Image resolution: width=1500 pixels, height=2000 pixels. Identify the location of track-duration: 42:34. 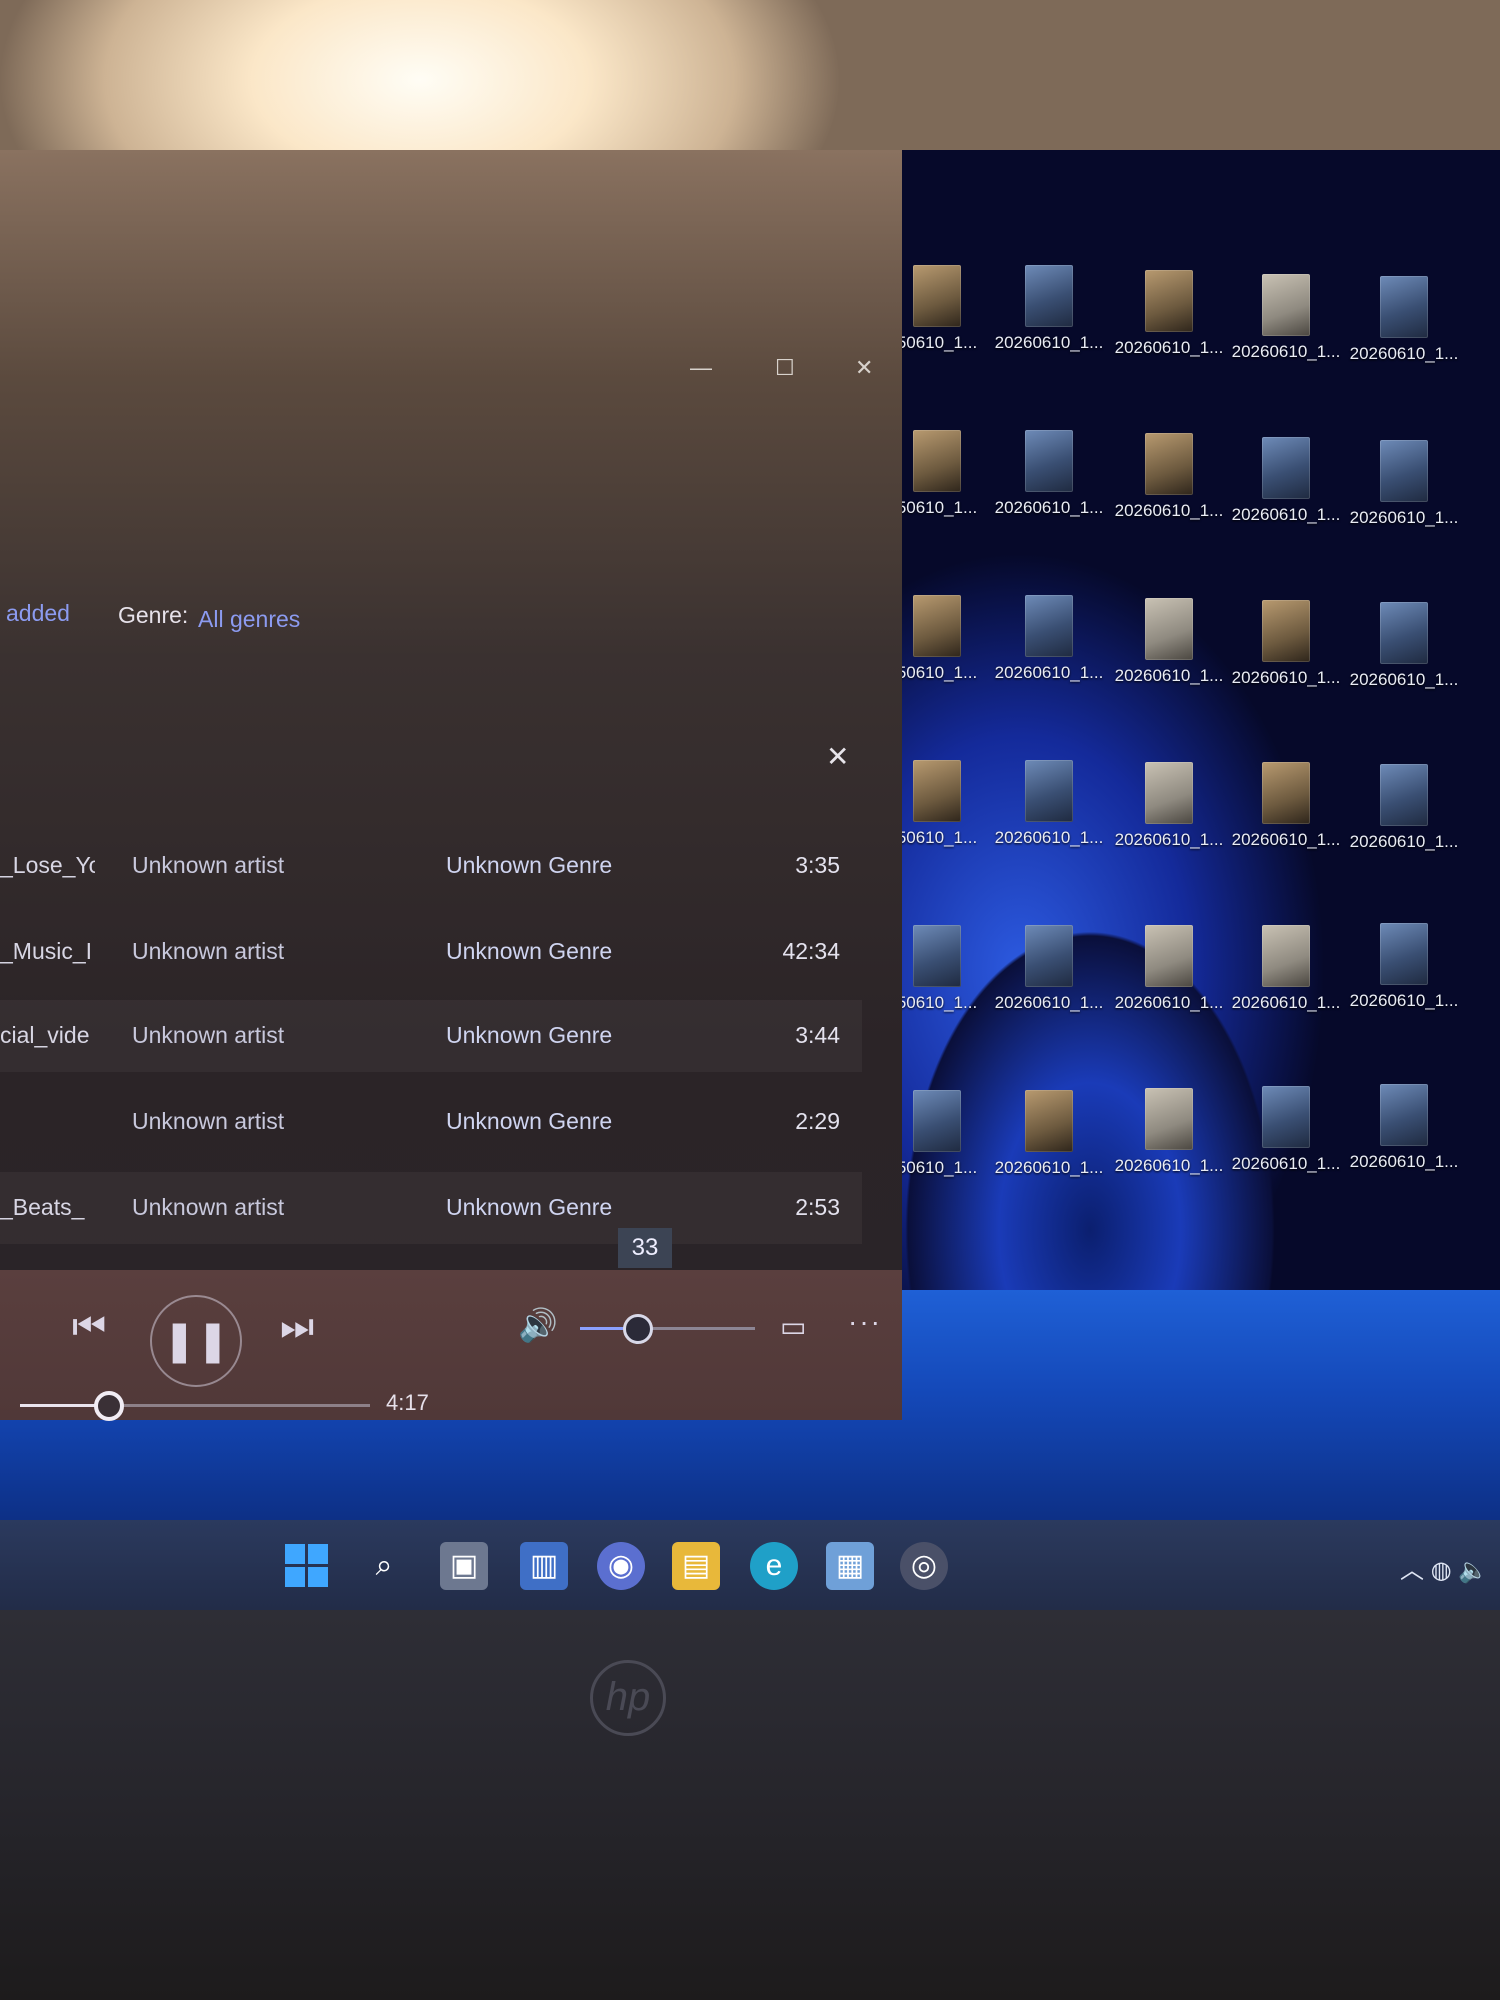
(811, 951).